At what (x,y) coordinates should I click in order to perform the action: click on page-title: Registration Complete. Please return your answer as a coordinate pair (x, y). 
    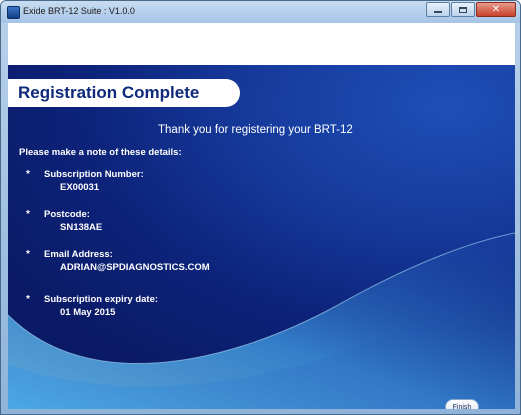
    Looking at the image, I should click on (109, 92).